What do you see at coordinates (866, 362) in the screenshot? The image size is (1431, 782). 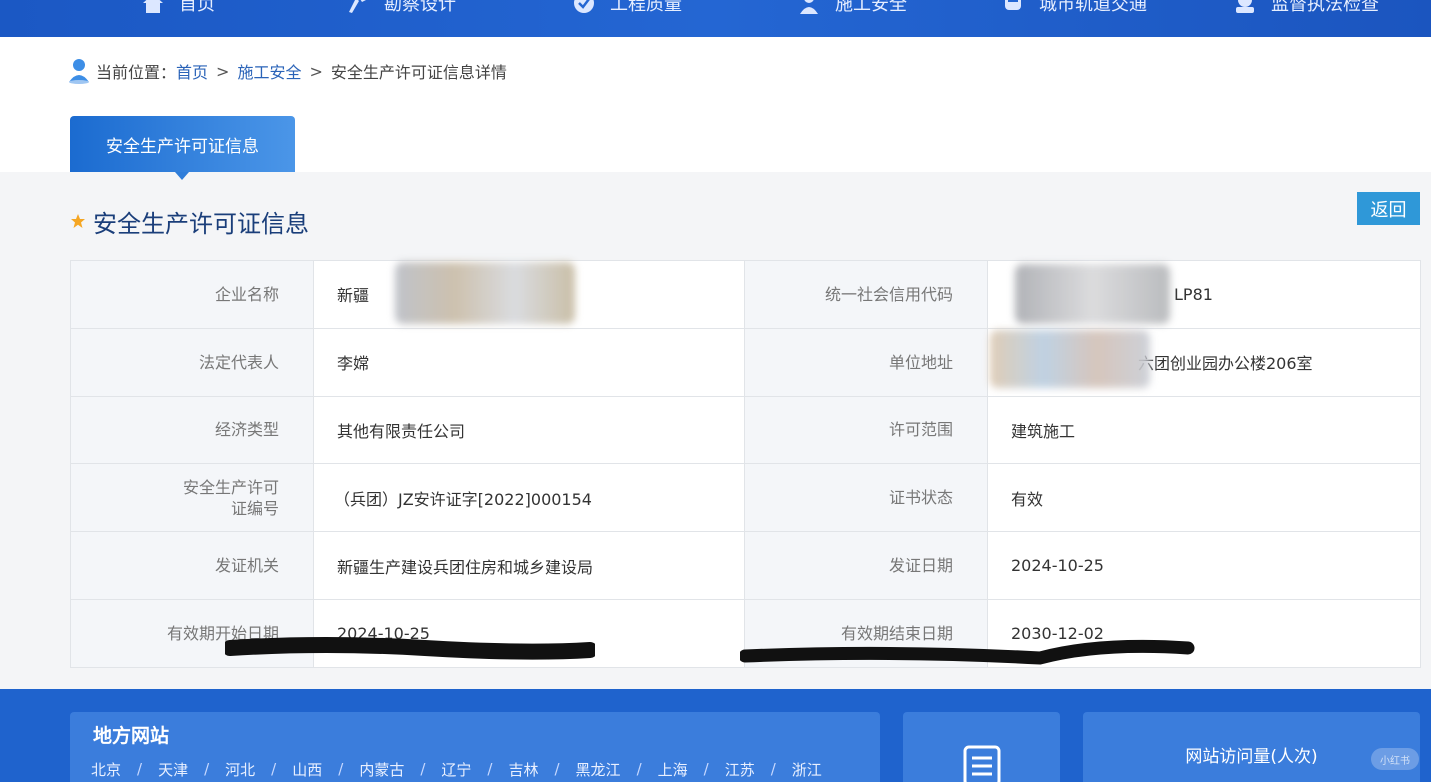 I see `field-label: 单位地址` at bounding box center [866, 362].